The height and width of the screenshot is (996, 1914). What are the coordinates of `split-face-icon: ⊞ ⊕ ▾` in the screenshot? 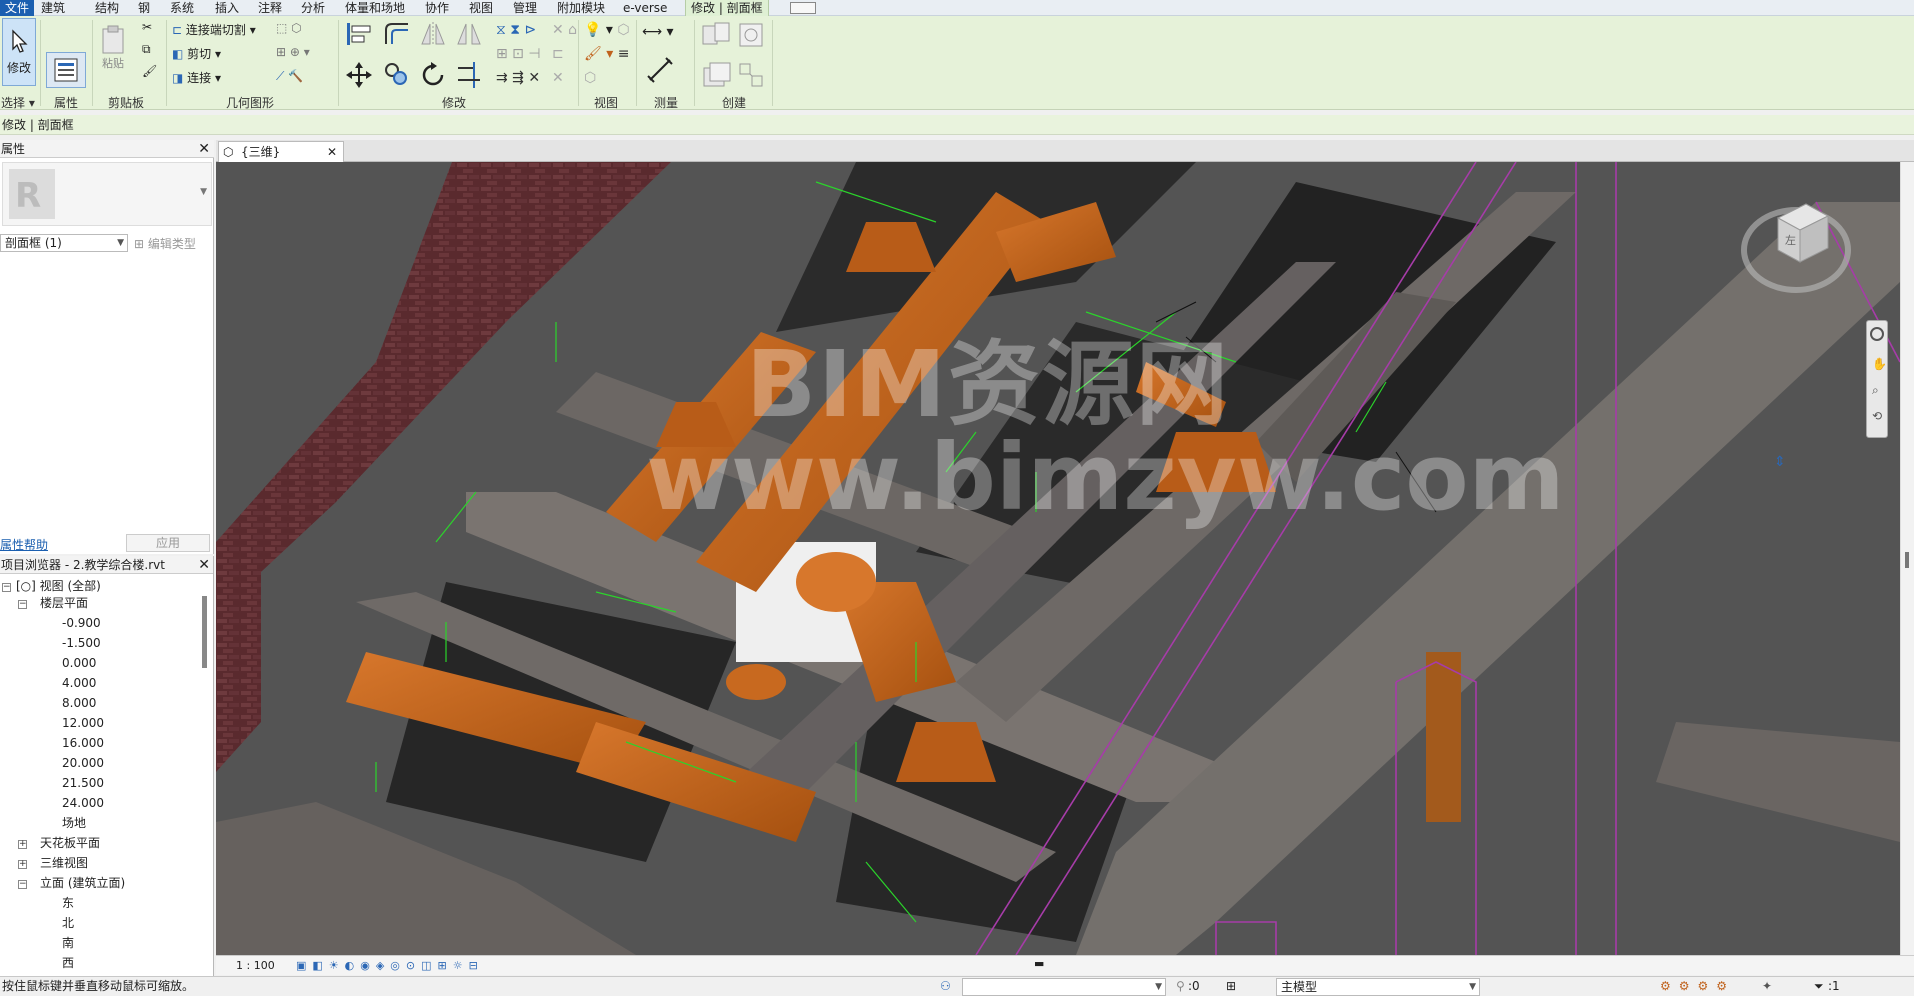 It's located at (293, 52).